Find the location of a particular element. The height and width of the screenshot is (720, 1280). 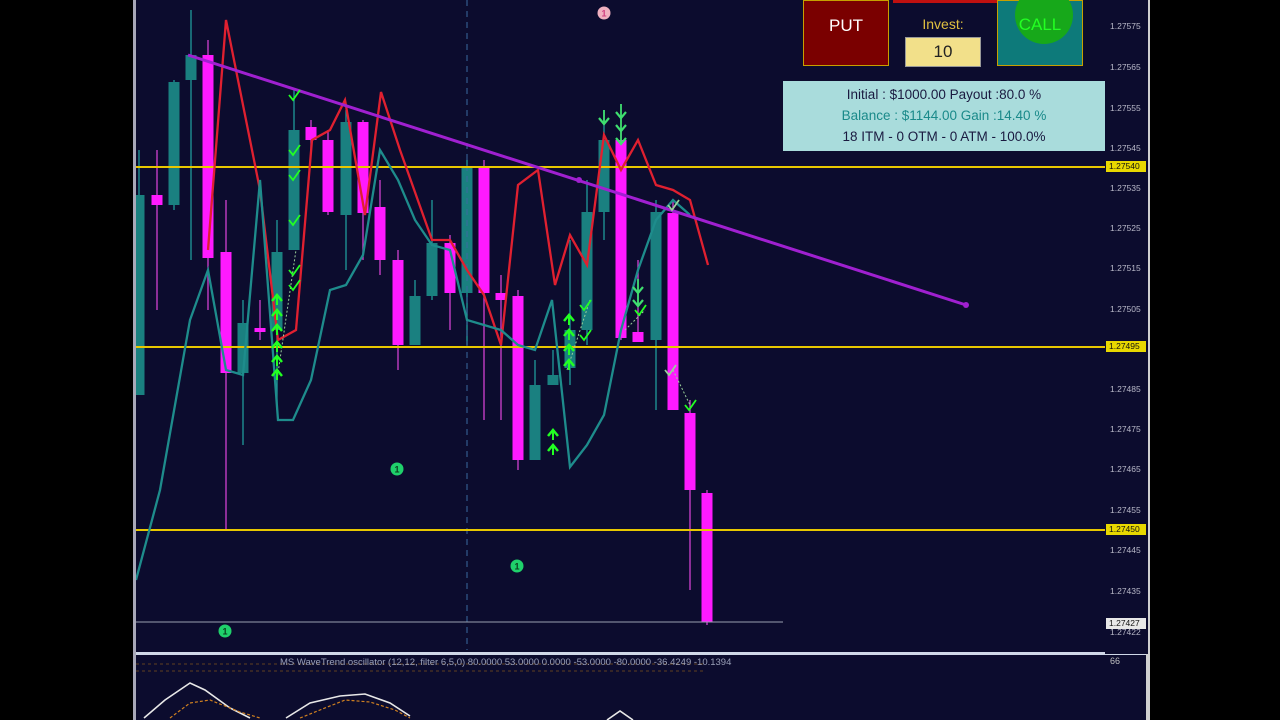

price-tag-level-3: 1.27450 is located at coordinates (1126, 529).